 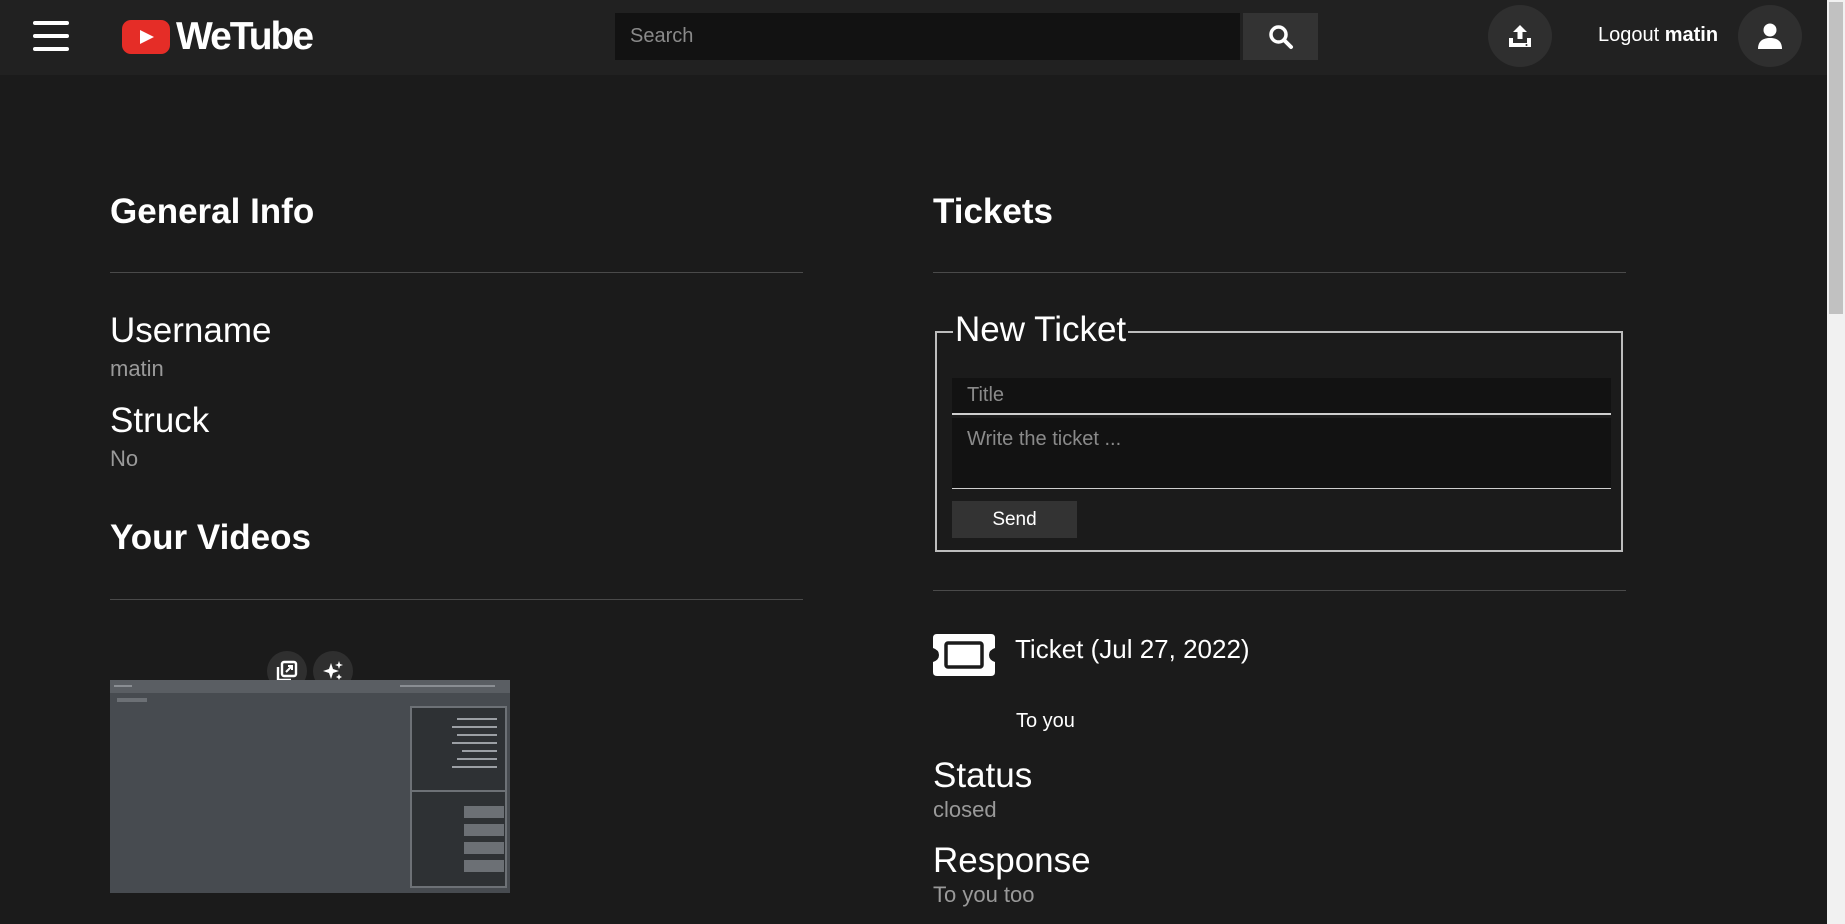 I want to click on ticket-icon, so click(x=964, y=655).